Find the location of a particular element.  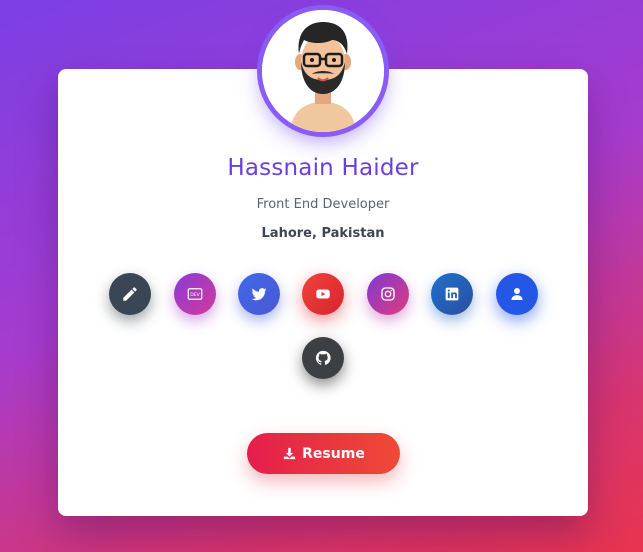

avatar is located at coordinates (323, 71).